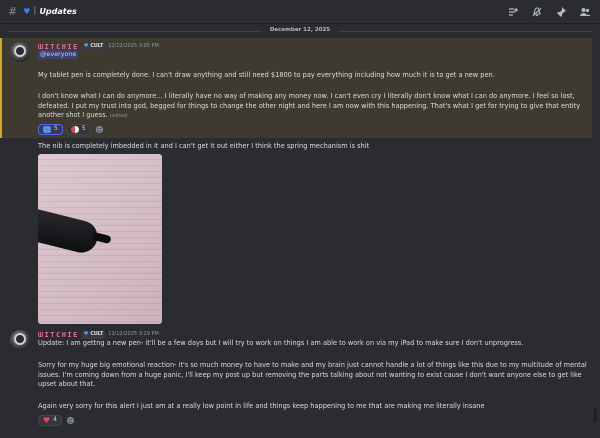  I want to click on reaction-sad: 5, so click(50, 129).